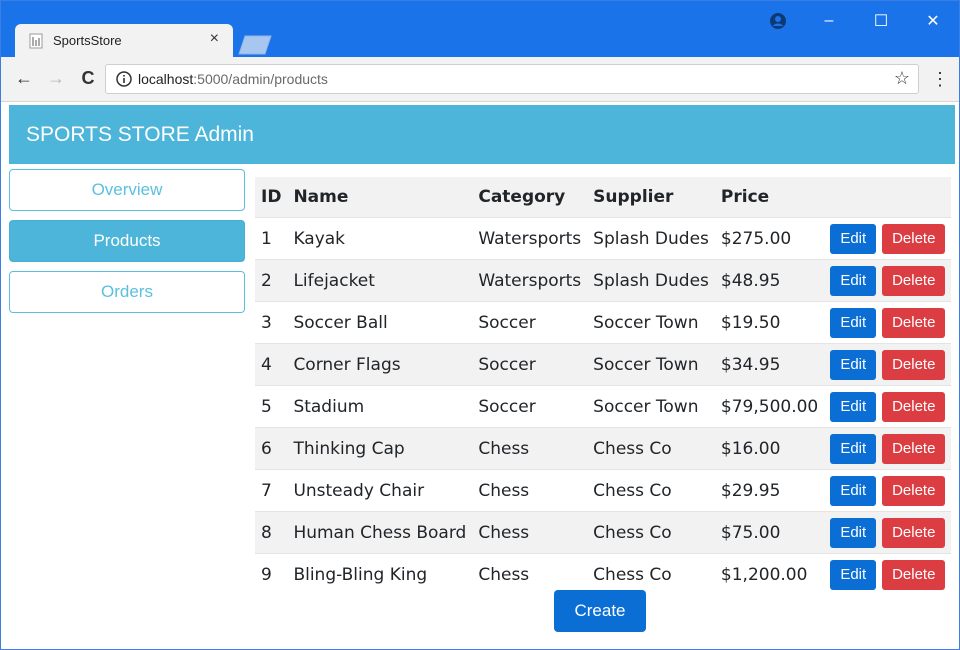  I want to click on profile-icon, so click(778, 21).